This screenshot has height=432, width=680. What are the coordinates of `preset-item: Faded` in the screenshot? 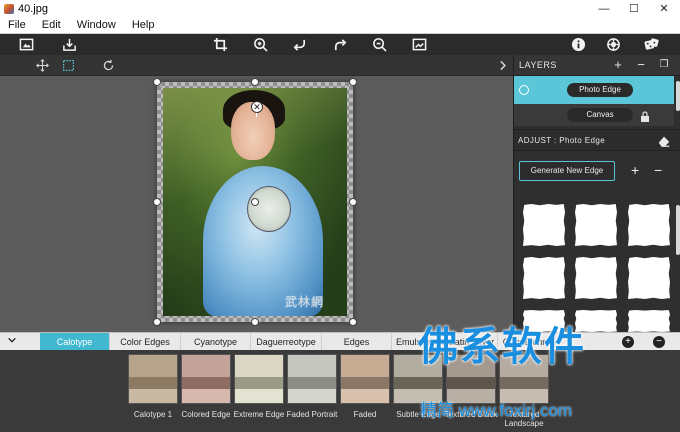 It's located at (365, 386).